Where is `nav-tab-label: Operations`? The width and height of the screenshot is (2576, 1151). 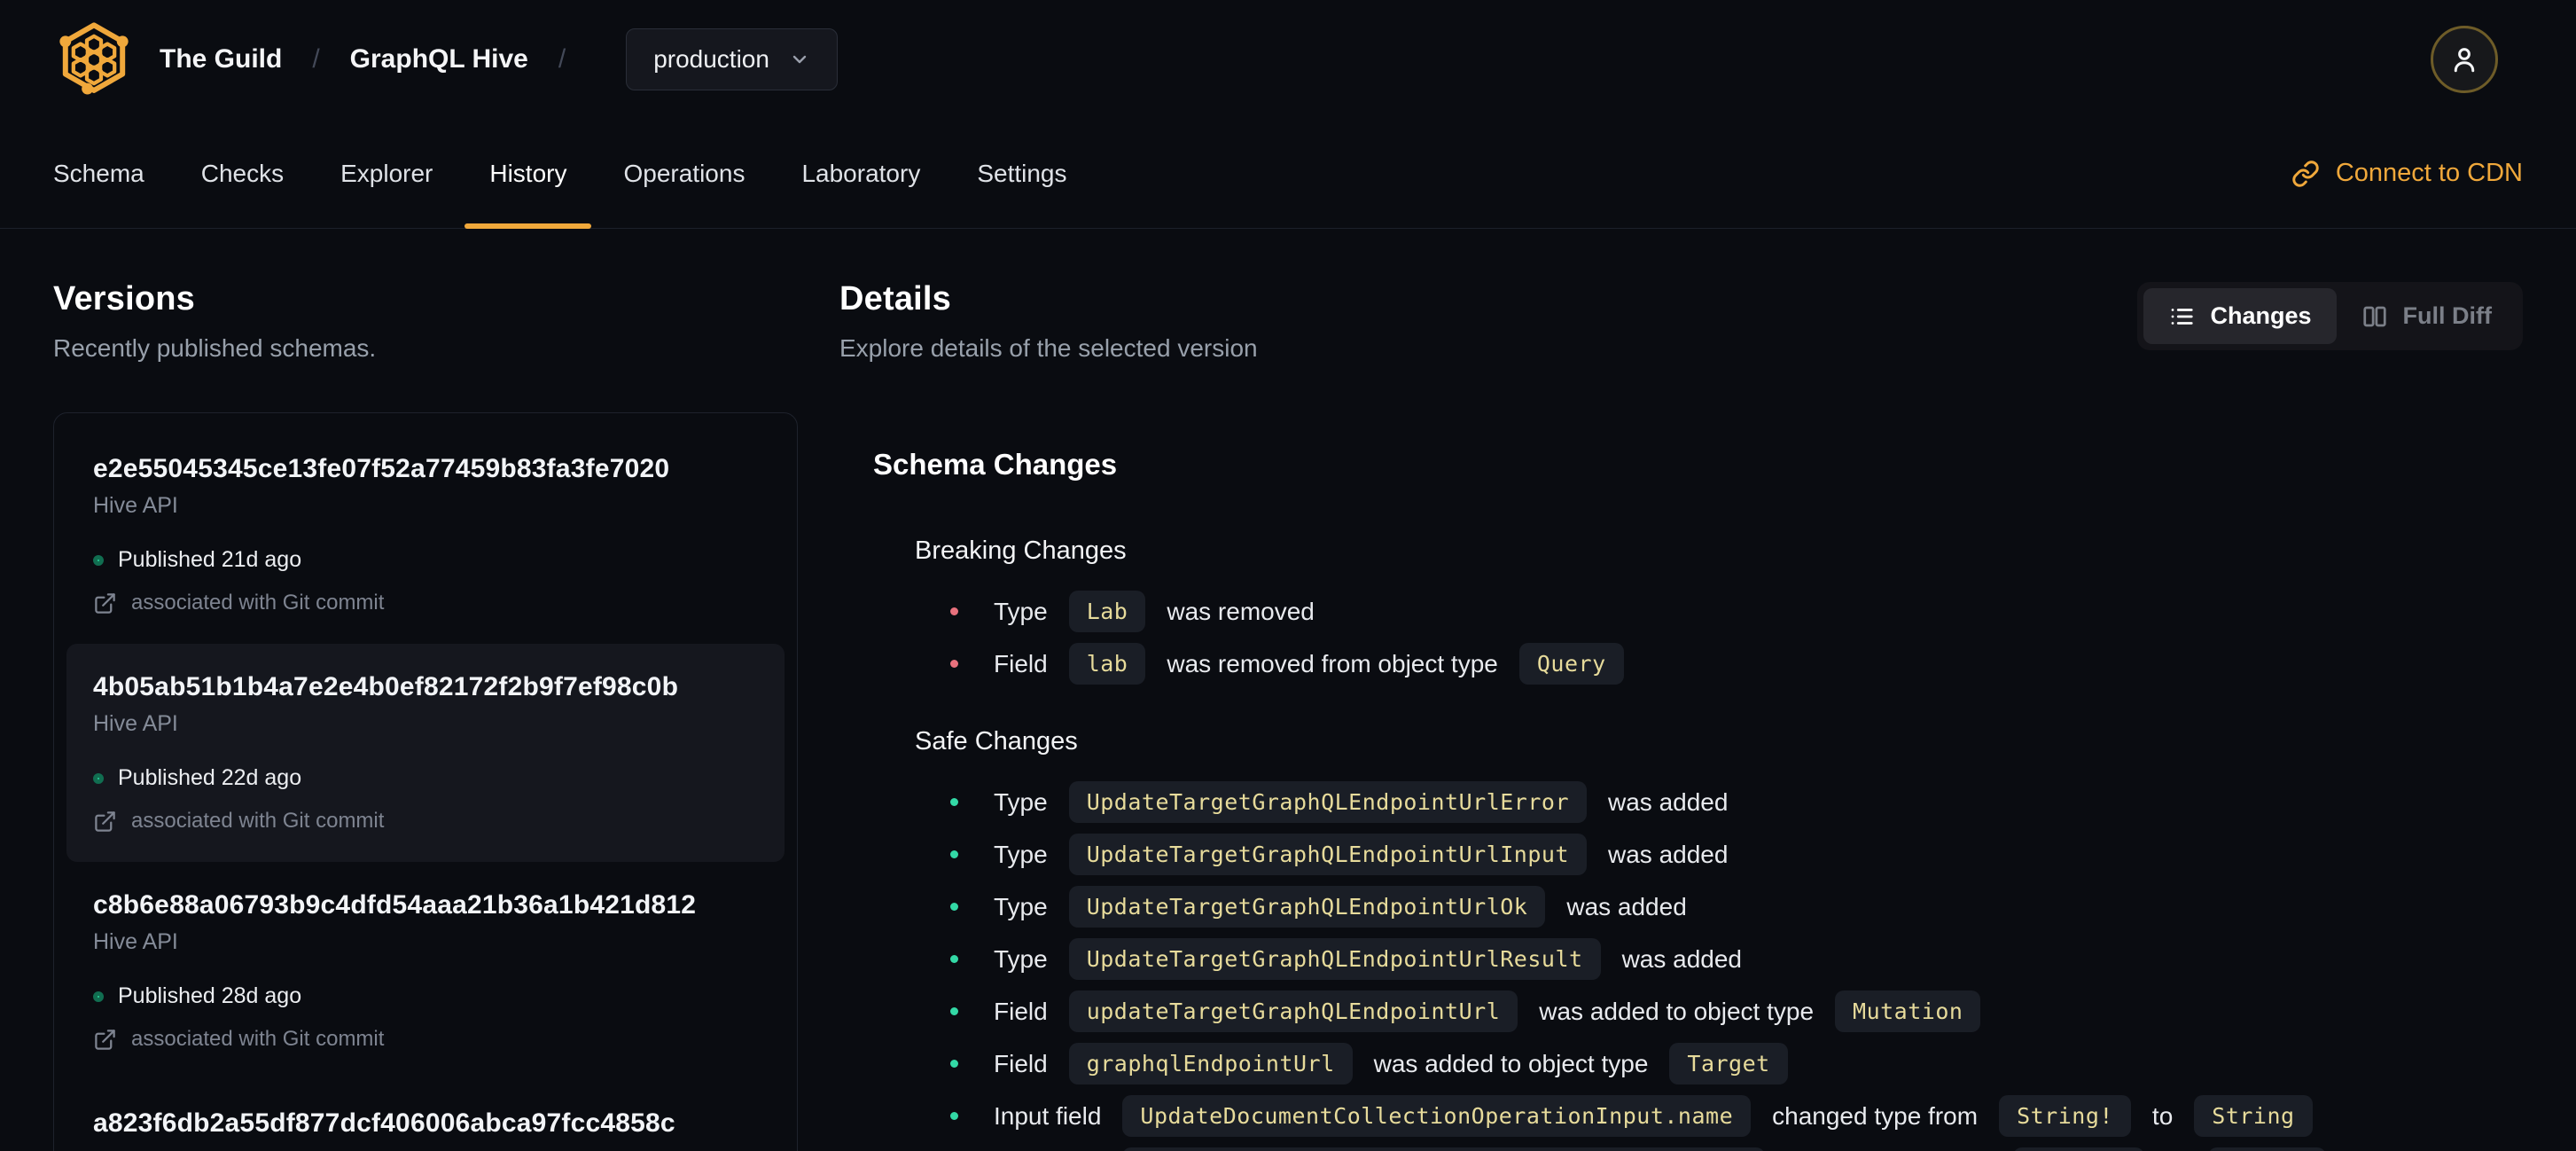
nav-tab-label: Operations is located at coordinates (684, 173).